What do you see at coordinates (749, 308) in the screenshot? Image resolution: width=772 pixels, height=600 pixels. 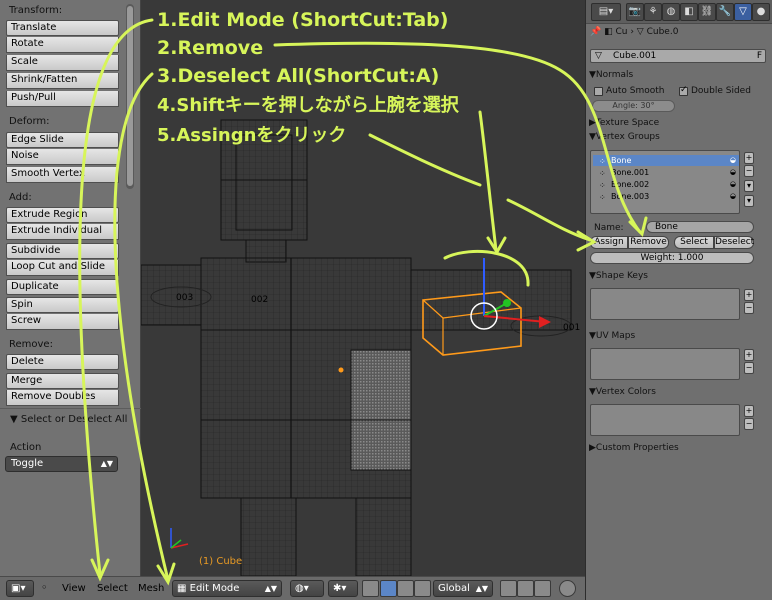 I see `remove-shape-key-button: −` at bounding box center [749, 308].